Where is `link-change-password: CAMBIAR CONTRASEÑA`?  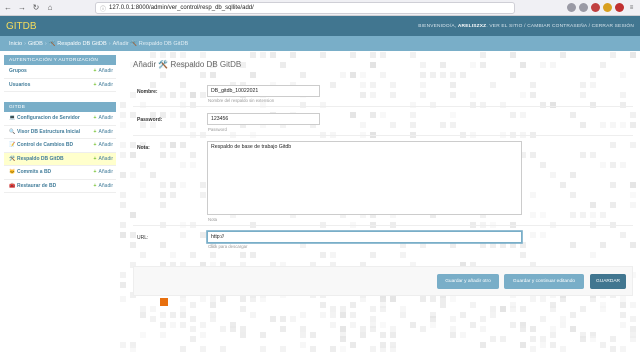 link-change-password: CAMBIAR CONTRASEÑA is located at coordinates (557, 26).